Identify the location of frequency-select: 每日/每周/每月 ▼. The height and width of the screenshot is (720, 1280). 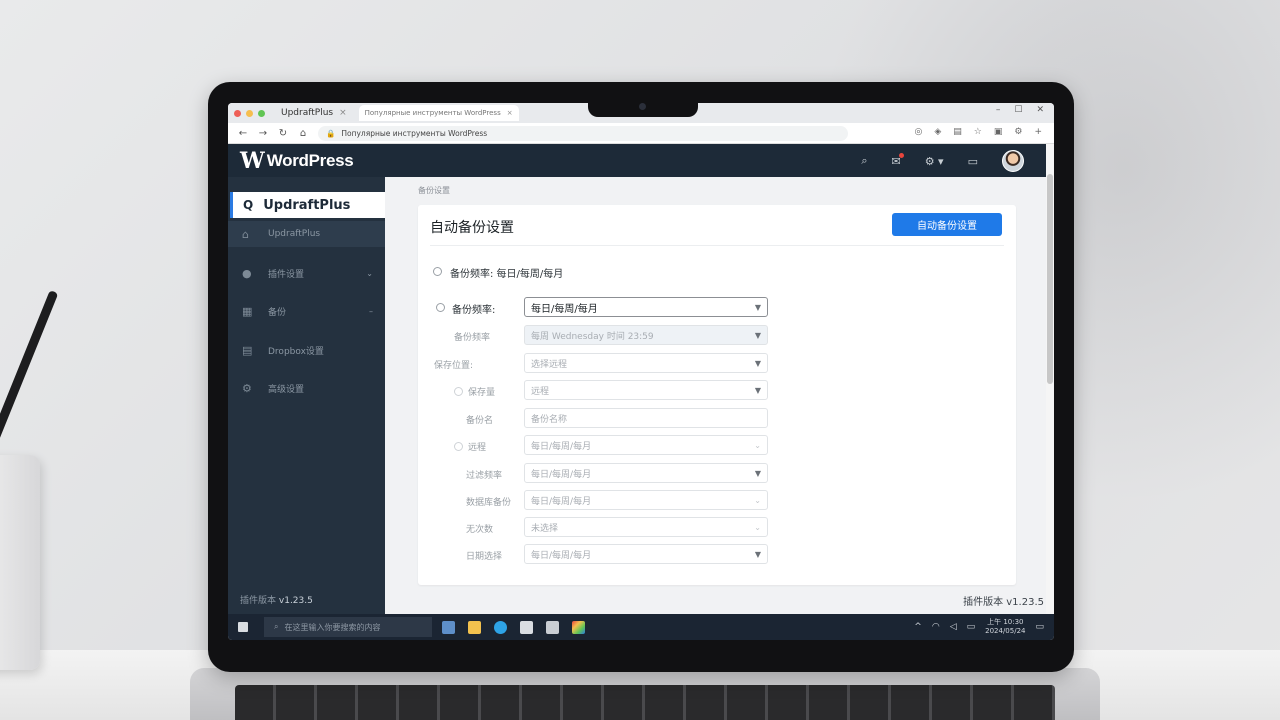
(646, 307).